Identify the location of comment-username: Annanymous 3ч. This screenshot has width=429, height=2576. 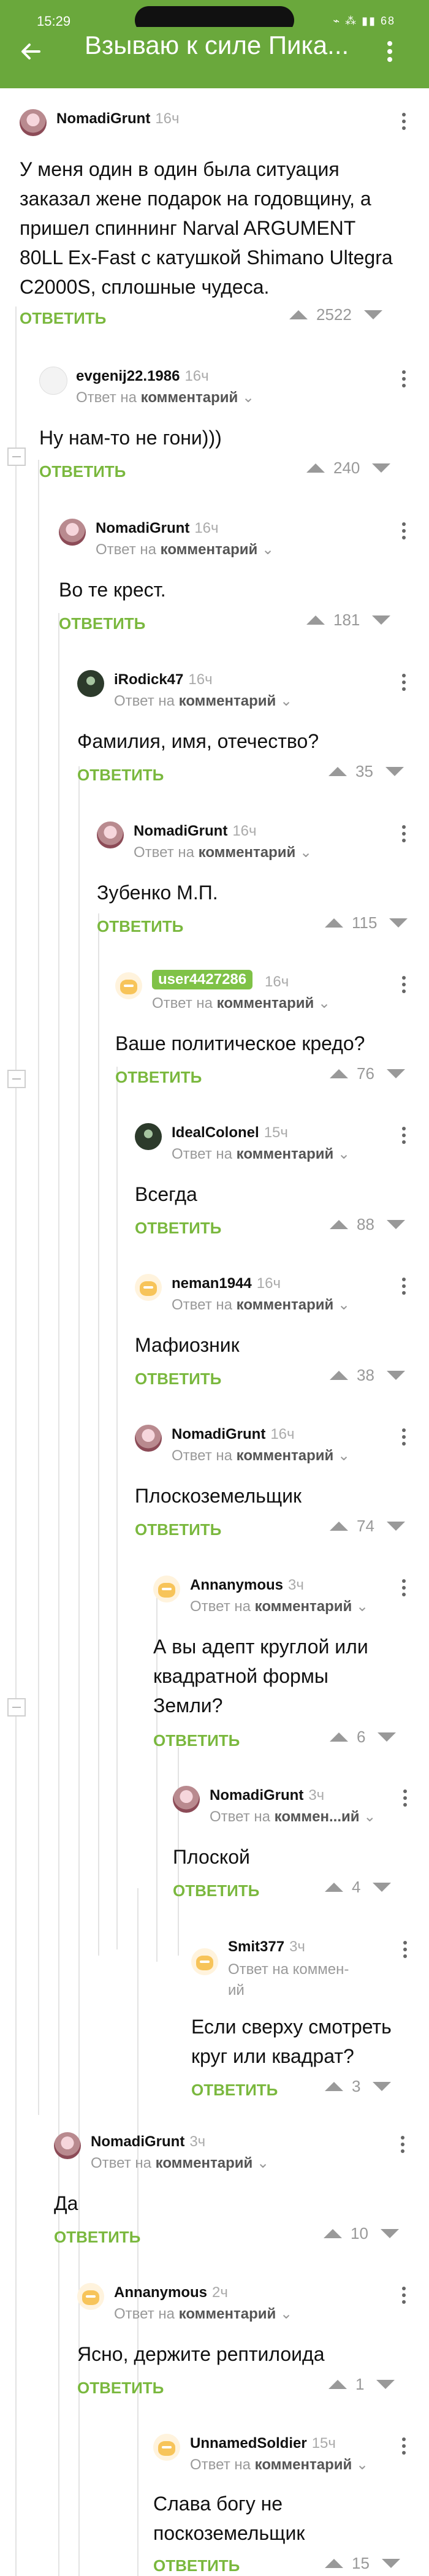
(247, 1585).